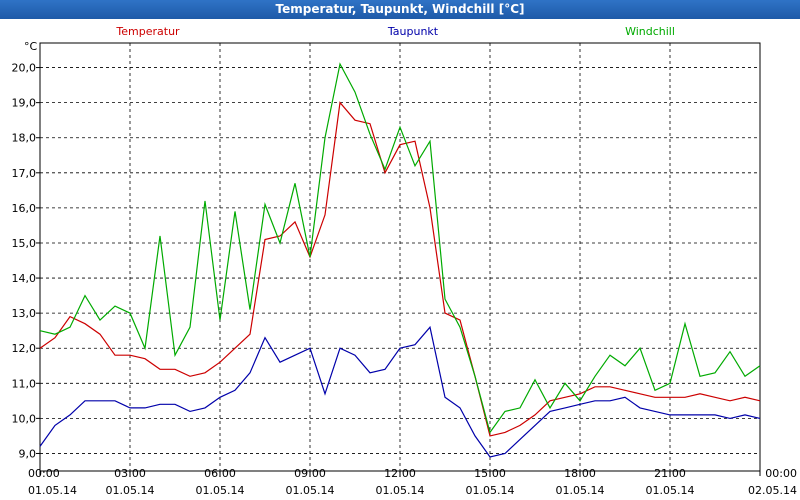 The width and height of the screenshot is (800, 500). I want to click on x-tick-time: 09:00, so click(310, 473).